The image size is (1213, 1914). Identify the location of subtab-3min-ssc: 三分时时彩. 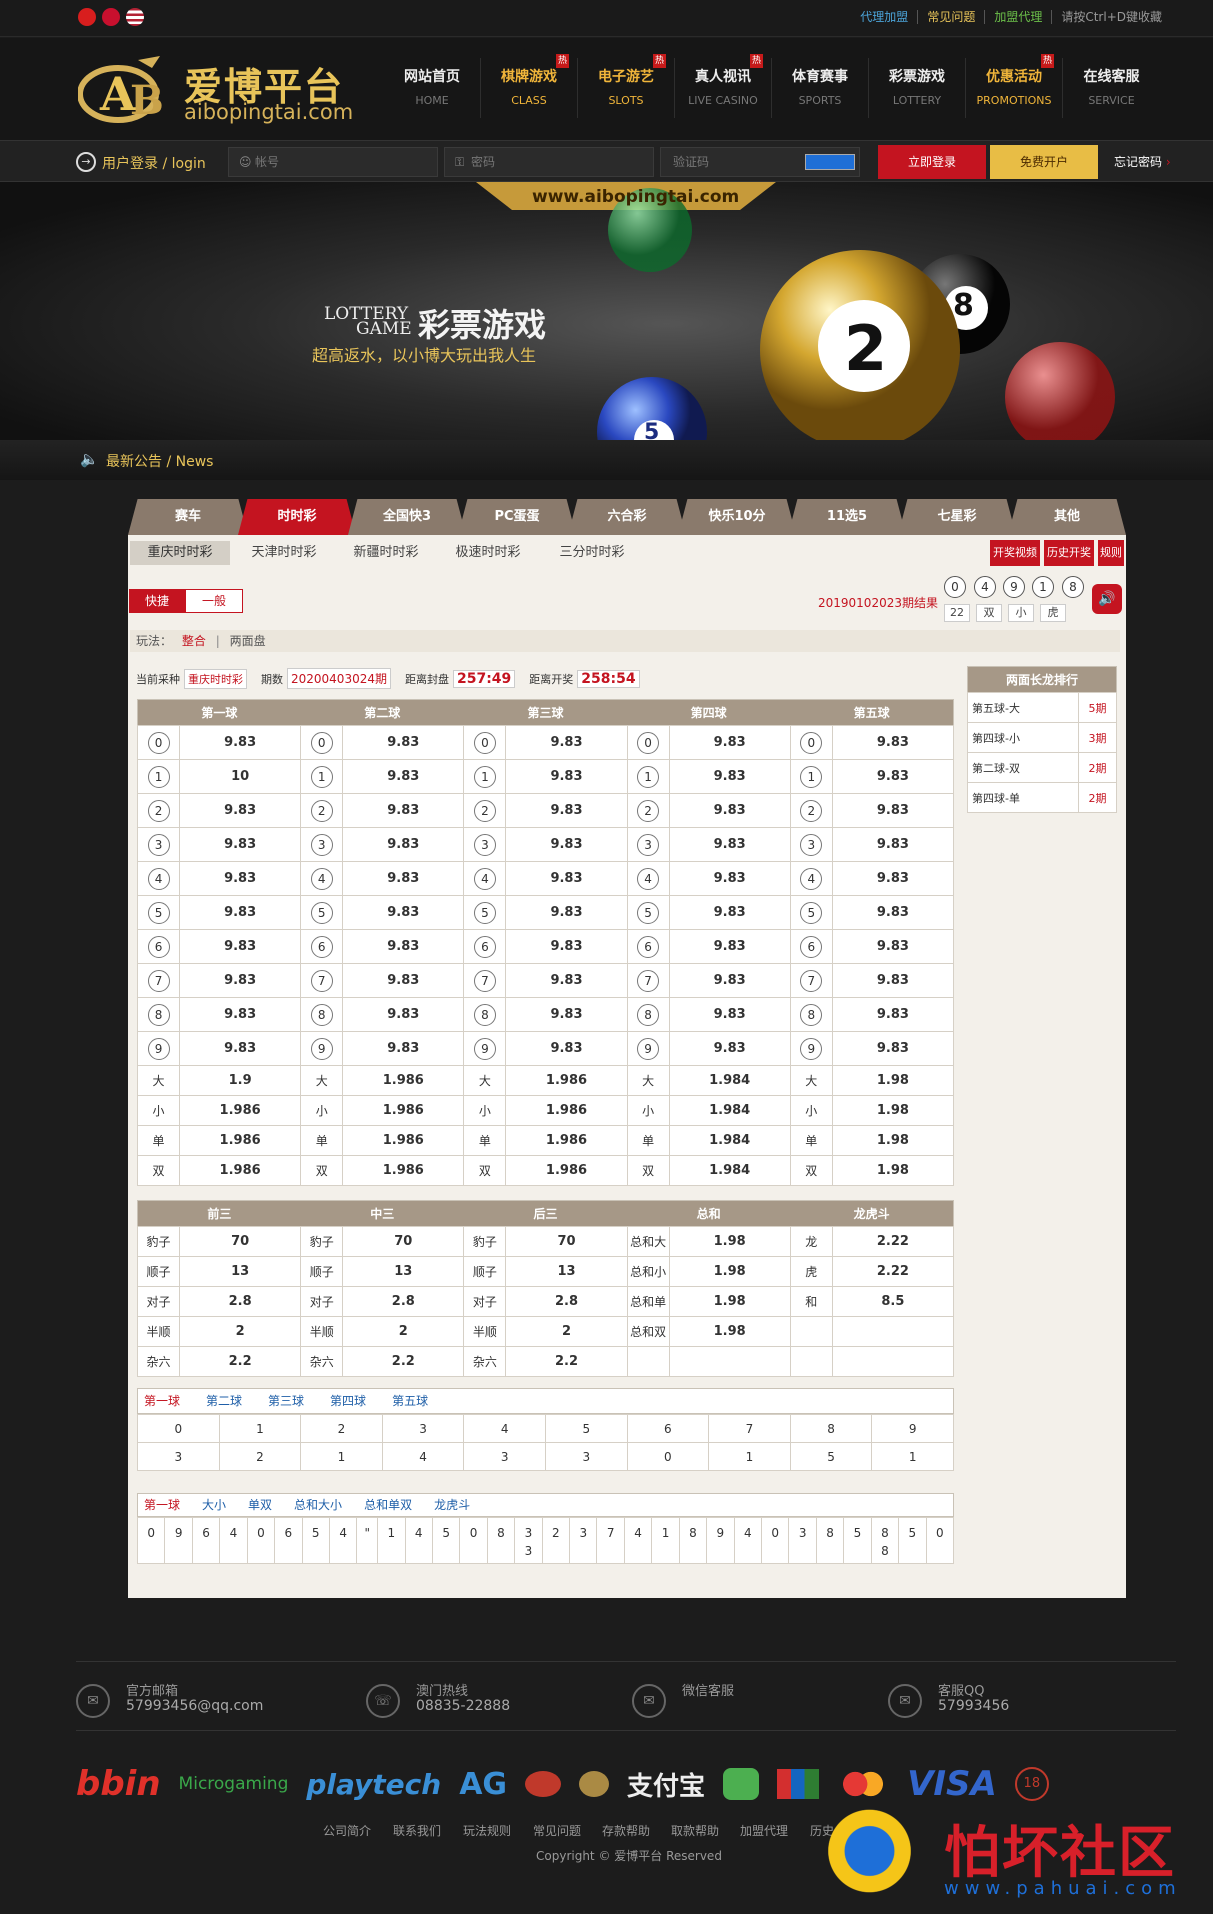
(592, 553).